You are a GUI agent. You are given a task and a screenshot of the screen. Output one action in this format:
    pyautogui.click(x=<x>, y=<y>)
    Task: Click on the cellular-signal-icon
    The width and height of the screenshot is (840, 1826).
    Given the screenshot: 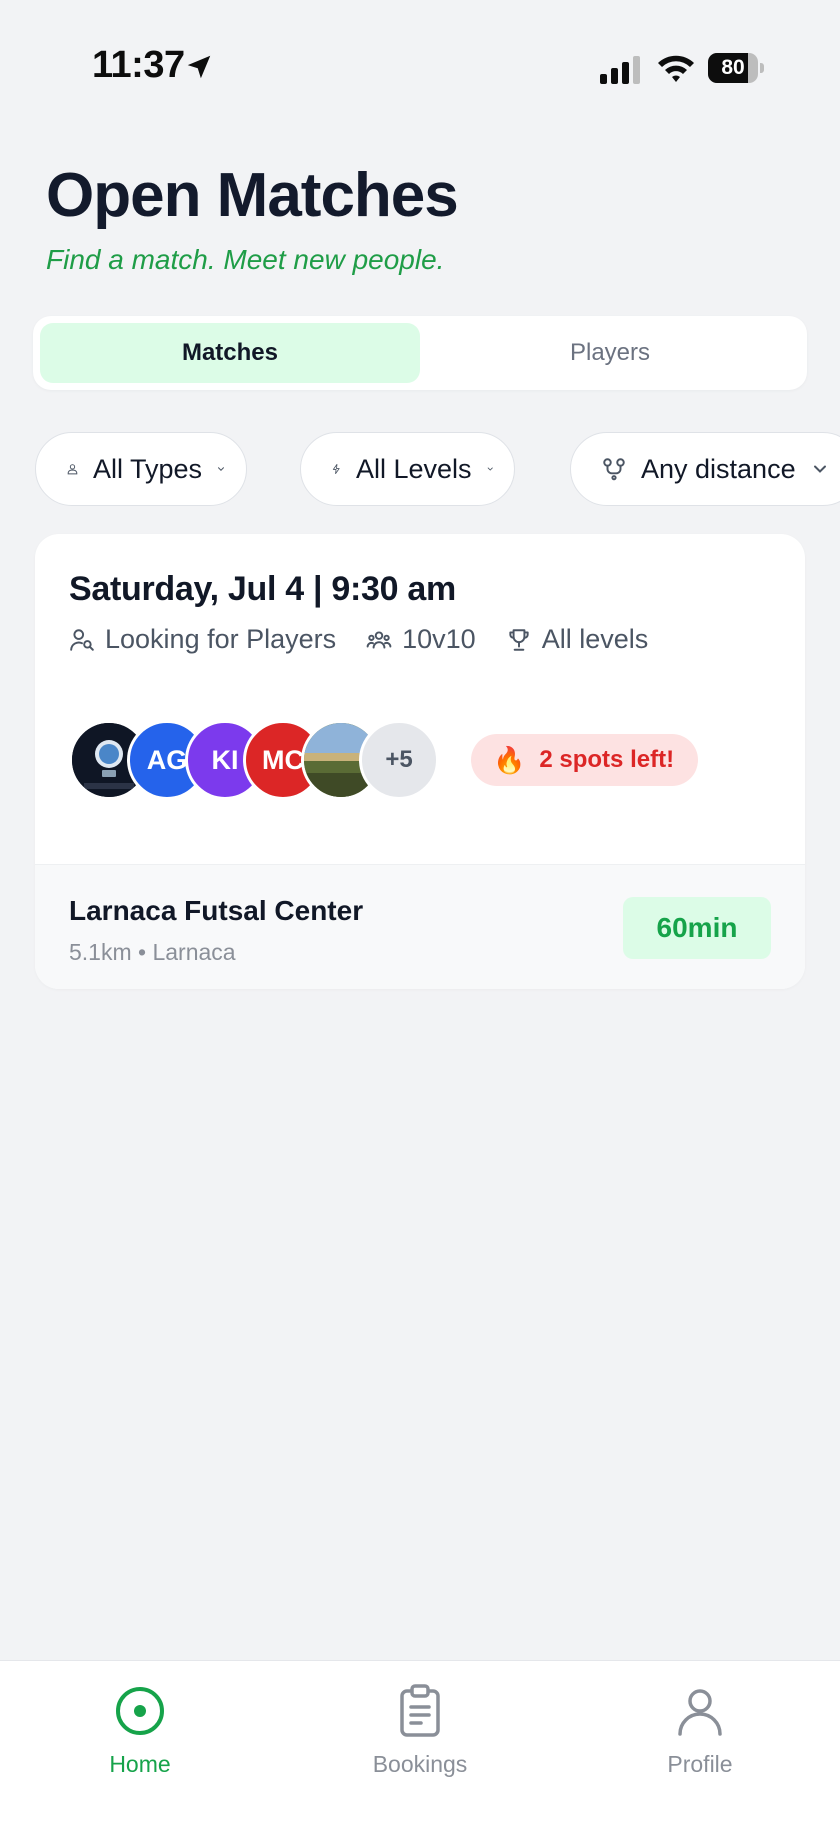 What is the action you would take?
    pyautogui.click(x=620, y=70)
    